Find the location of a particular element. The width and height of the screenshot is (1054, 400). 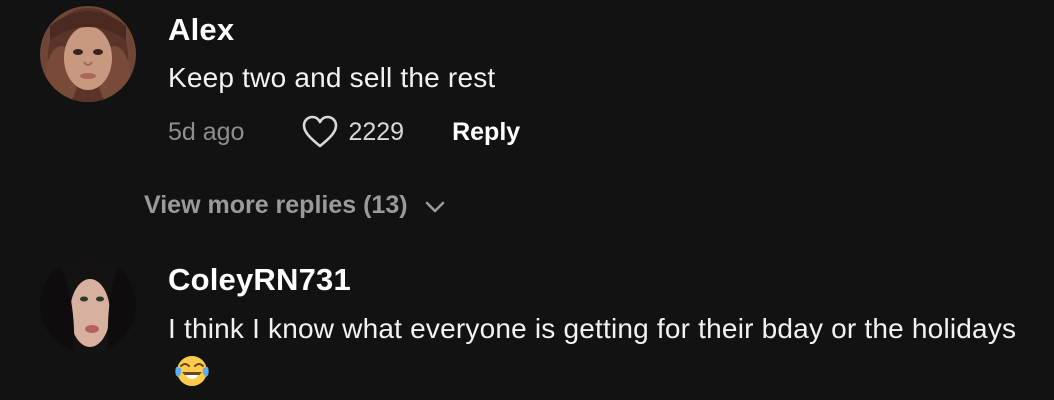

view-more-label: View more replies (13) is located at coordinates (276, 204).